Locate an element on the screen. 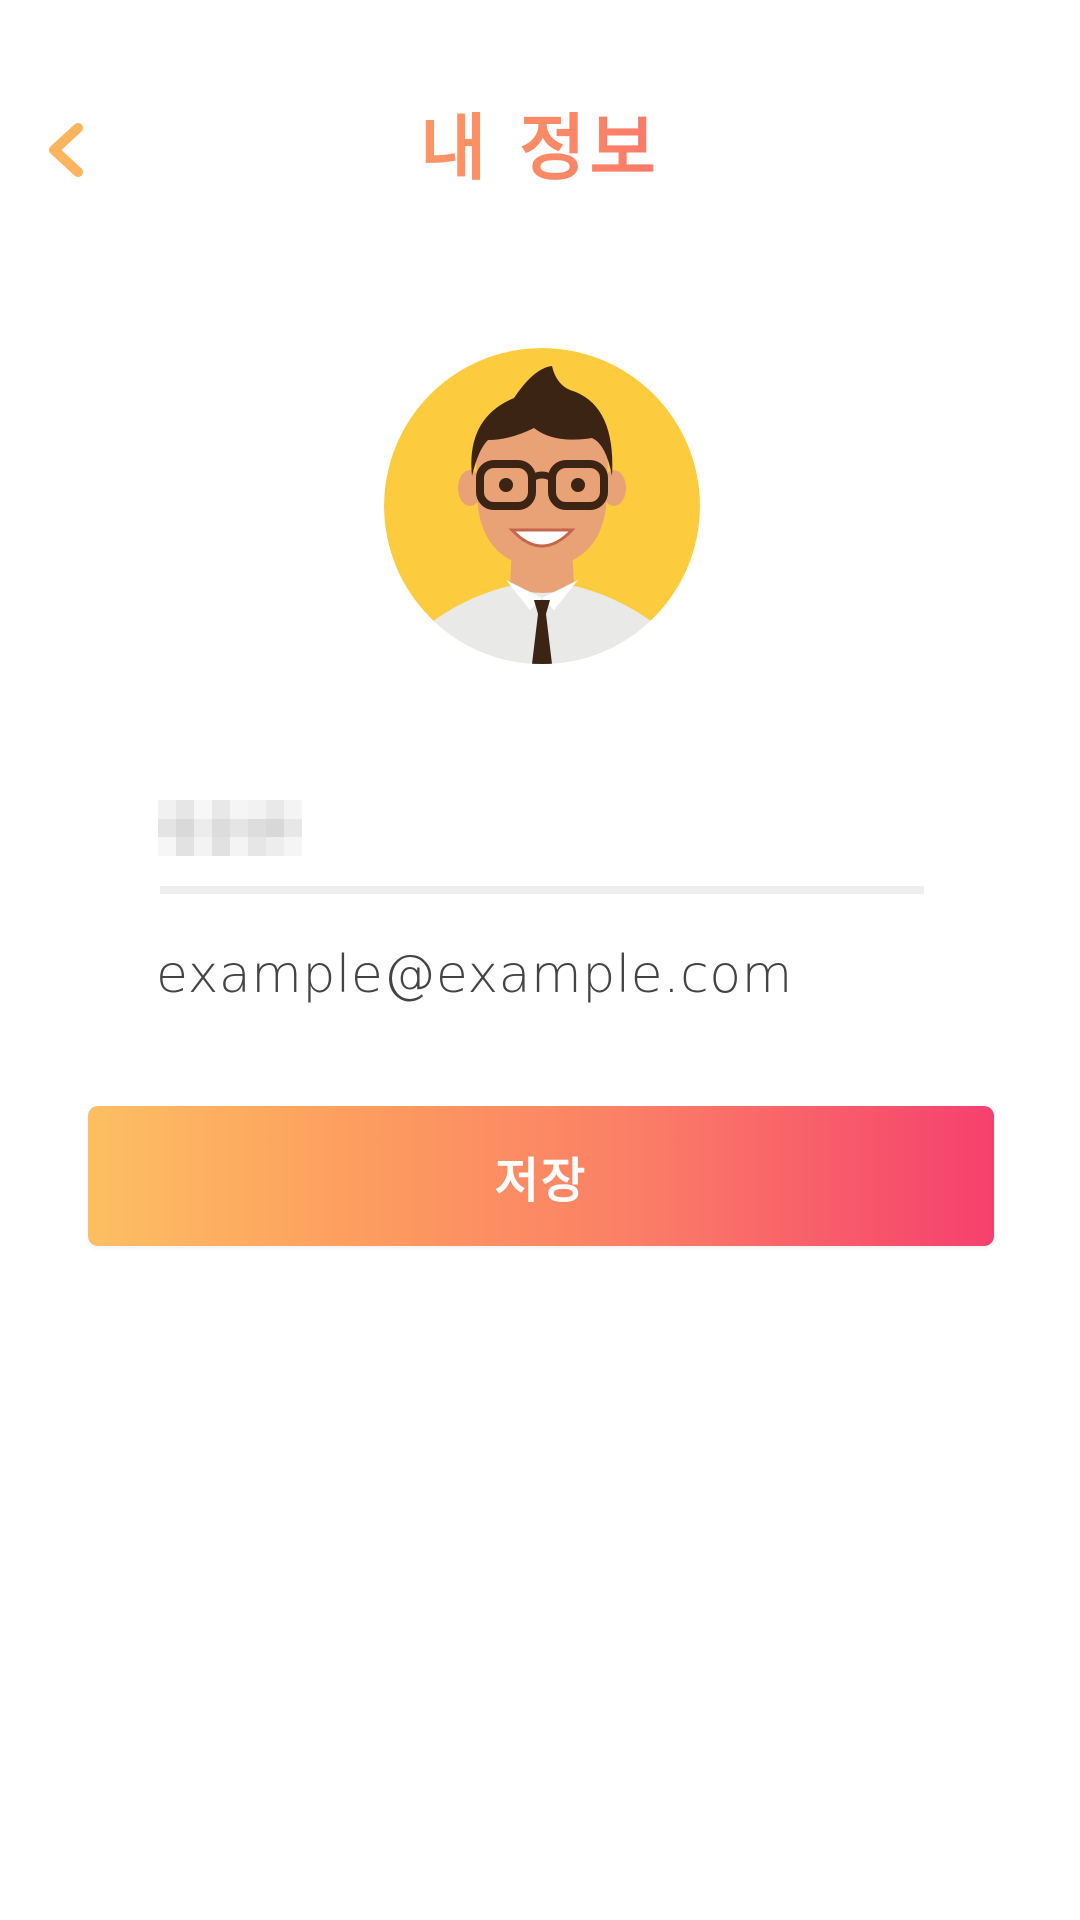 This screenshot has height=1920, width=1080. page-title: 내 정보 is located at coordinates (540, 148).